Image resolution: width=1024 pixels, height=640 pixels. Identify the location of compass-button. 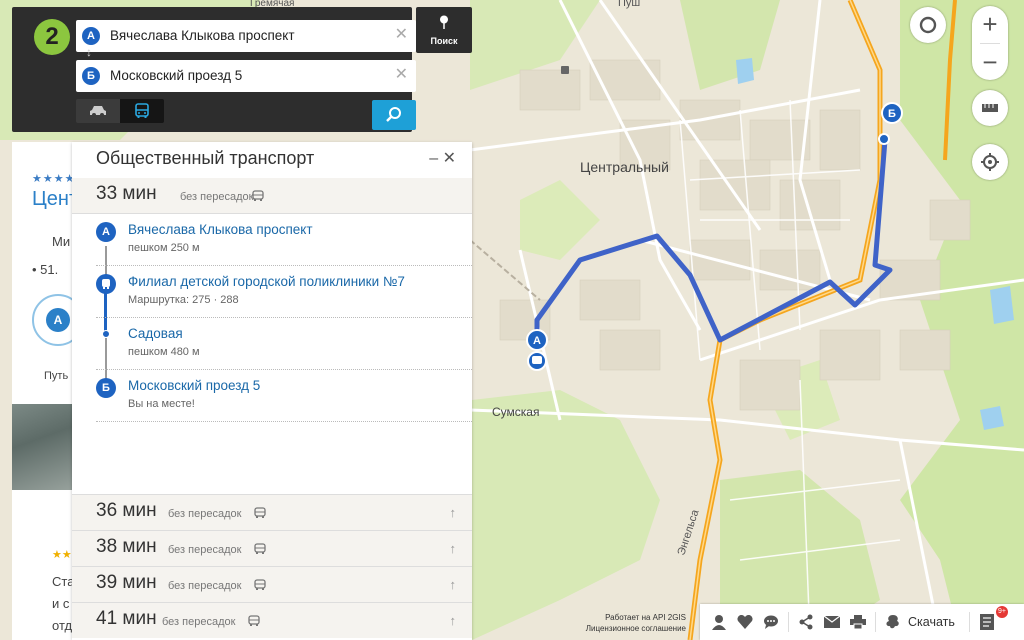
(928, 25).